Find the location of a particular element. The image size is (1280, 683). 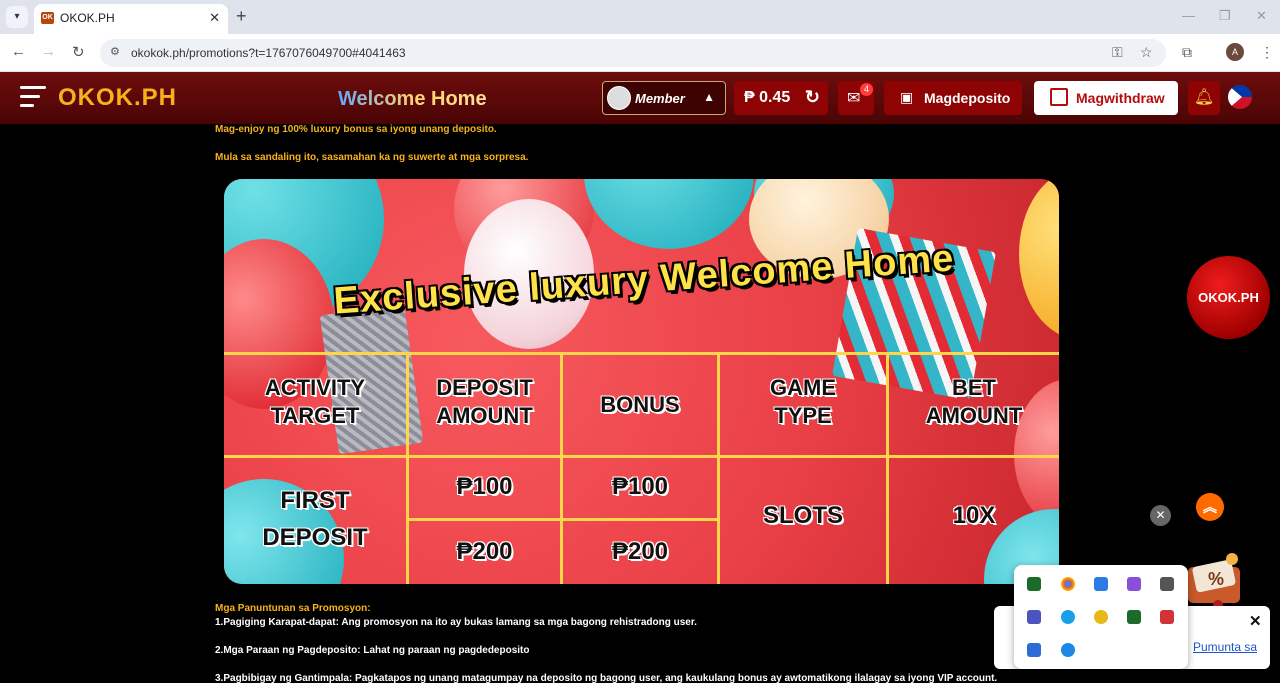

browser-tabbar: ▾ OK OKOK.PH ✕ + — ❐ ✕ is located at coordinates (640, 17).